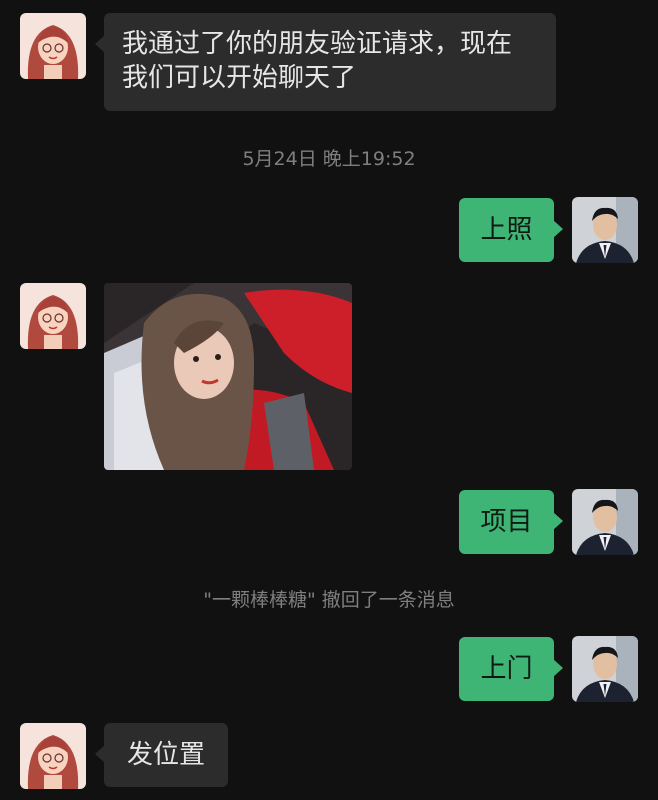  What do you see at coordinates (511, 230) in the screenshot?
I see `message-bubble-outgoing: 上照` at bounding box center [511, 230].